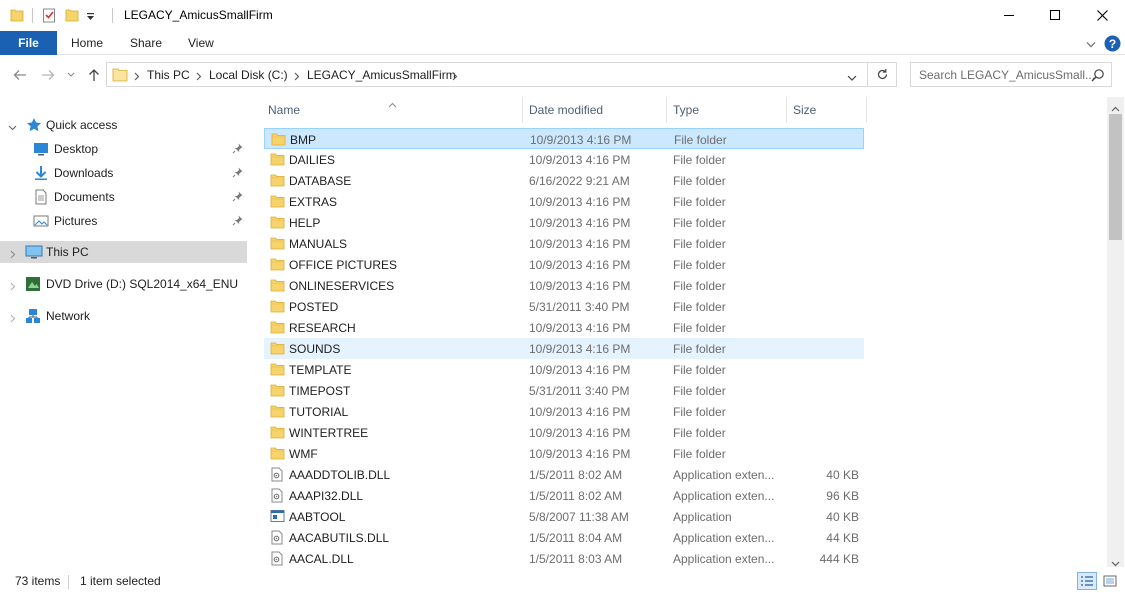 The width and height of the screenshot is (1125, 593). I want to click on scrollbar-thumb, so click(1115, 177).